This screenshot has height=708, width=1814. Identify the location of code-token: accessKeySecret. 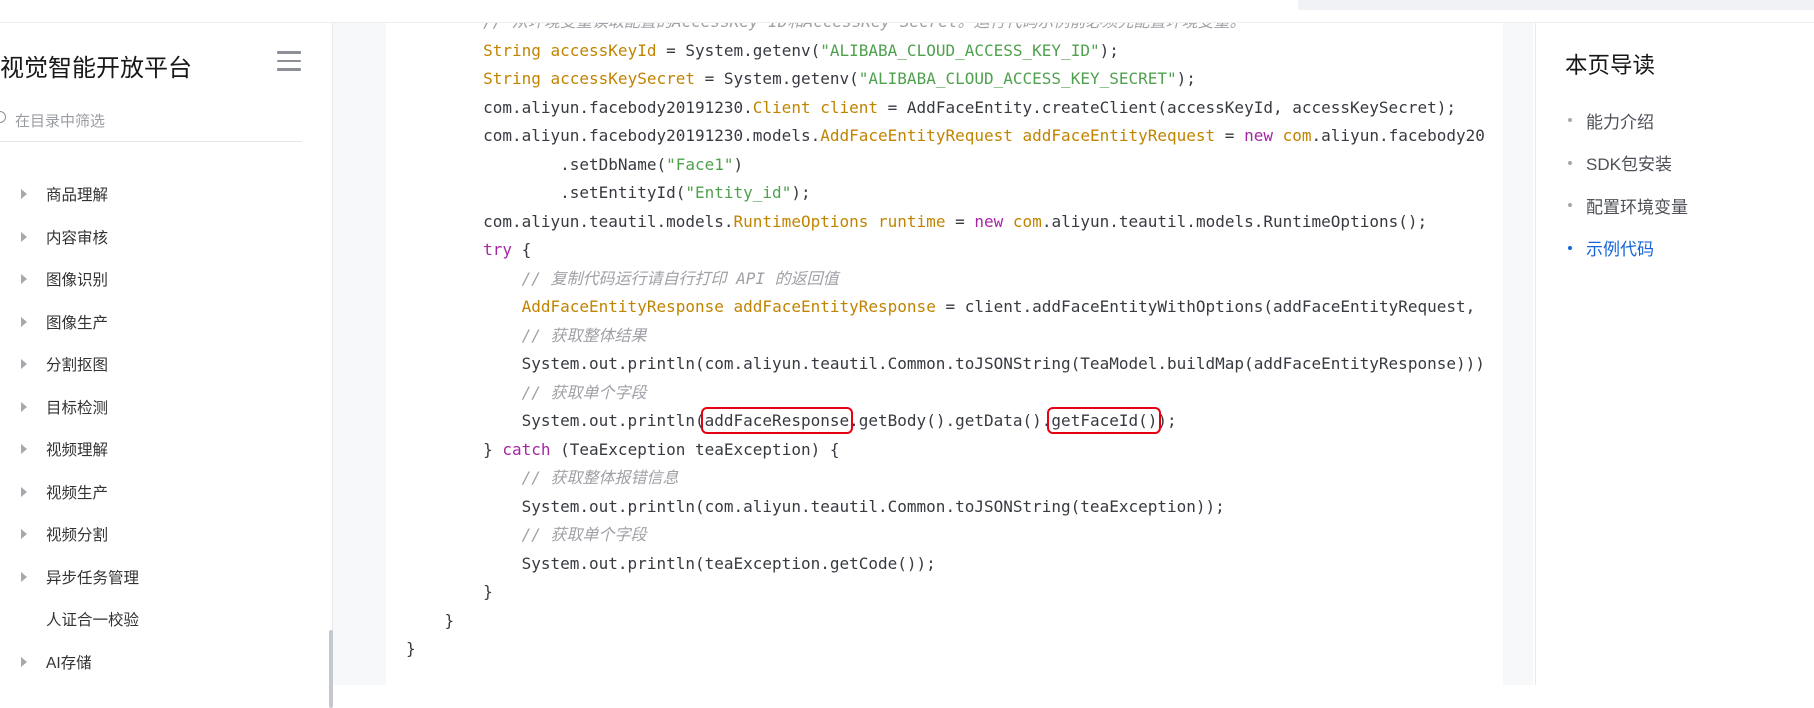
(623, 78).